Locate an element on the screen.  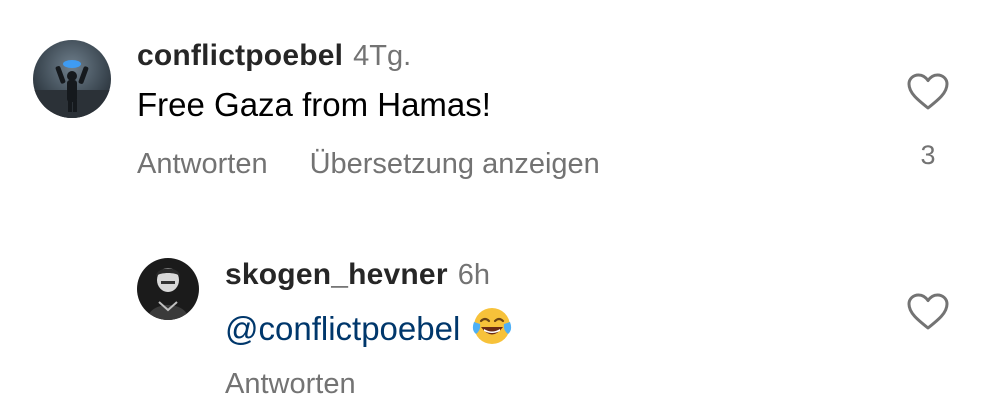
show-translation-button: Übersetzung anzeigen is located at coordinates (455, 164).